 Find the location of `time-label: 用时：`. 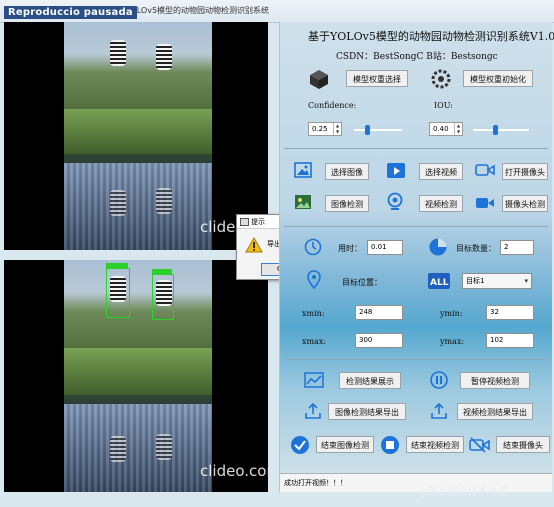

time-label: 用时： is located at coordinates (350, 248).